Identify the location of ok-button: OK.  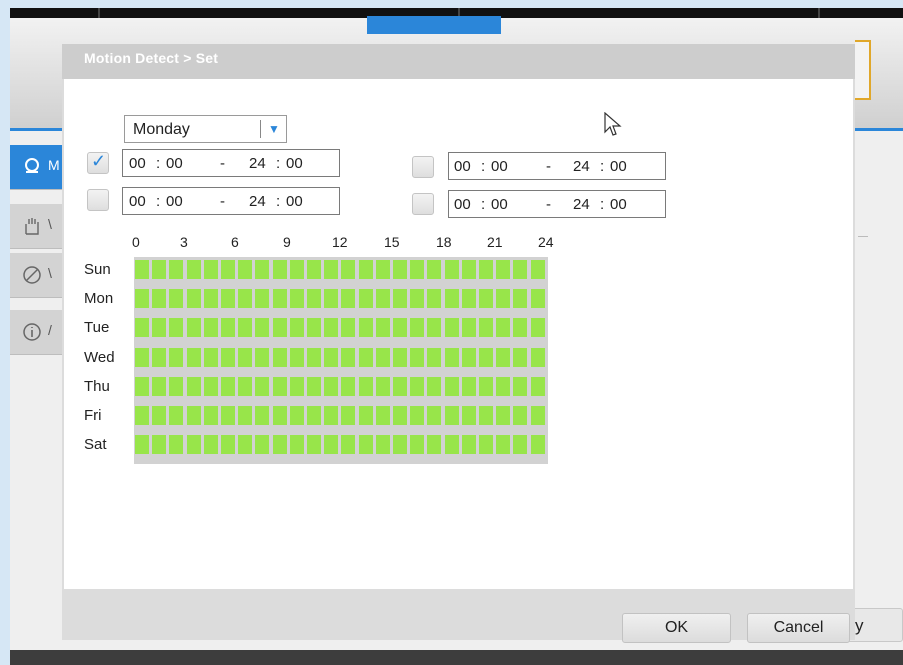
(676, 628).